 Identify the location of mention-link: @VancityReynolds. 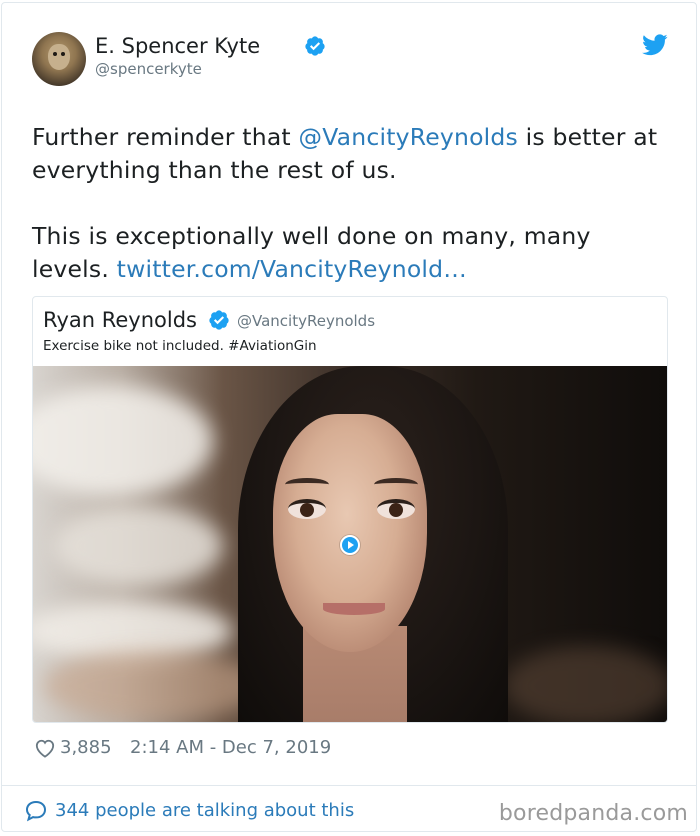
(408, 137).